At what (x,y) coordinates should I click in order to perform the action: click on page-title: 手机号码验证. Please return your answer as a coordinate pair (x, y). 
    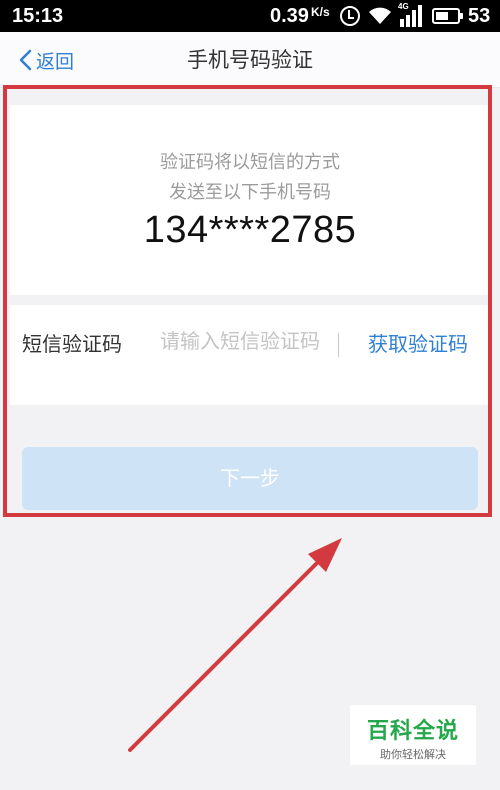
    Looking at the image, I should click on (250, 60).